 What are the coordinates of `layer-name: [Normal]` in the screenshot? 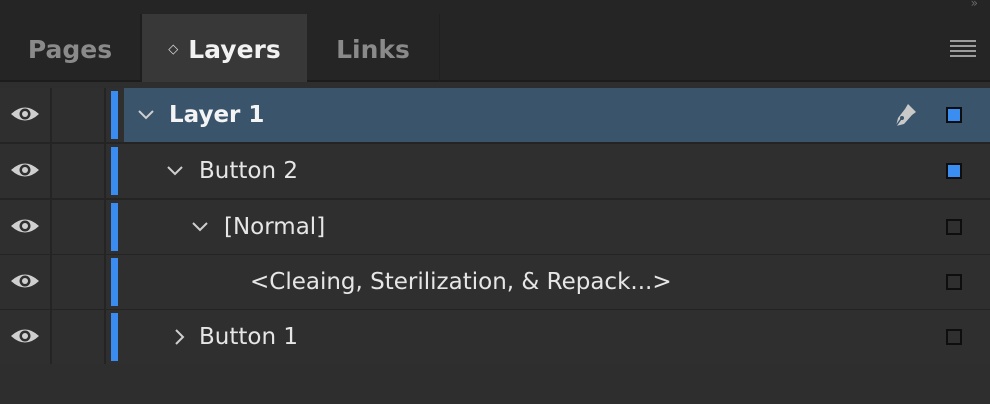 It's located at (275, 227).